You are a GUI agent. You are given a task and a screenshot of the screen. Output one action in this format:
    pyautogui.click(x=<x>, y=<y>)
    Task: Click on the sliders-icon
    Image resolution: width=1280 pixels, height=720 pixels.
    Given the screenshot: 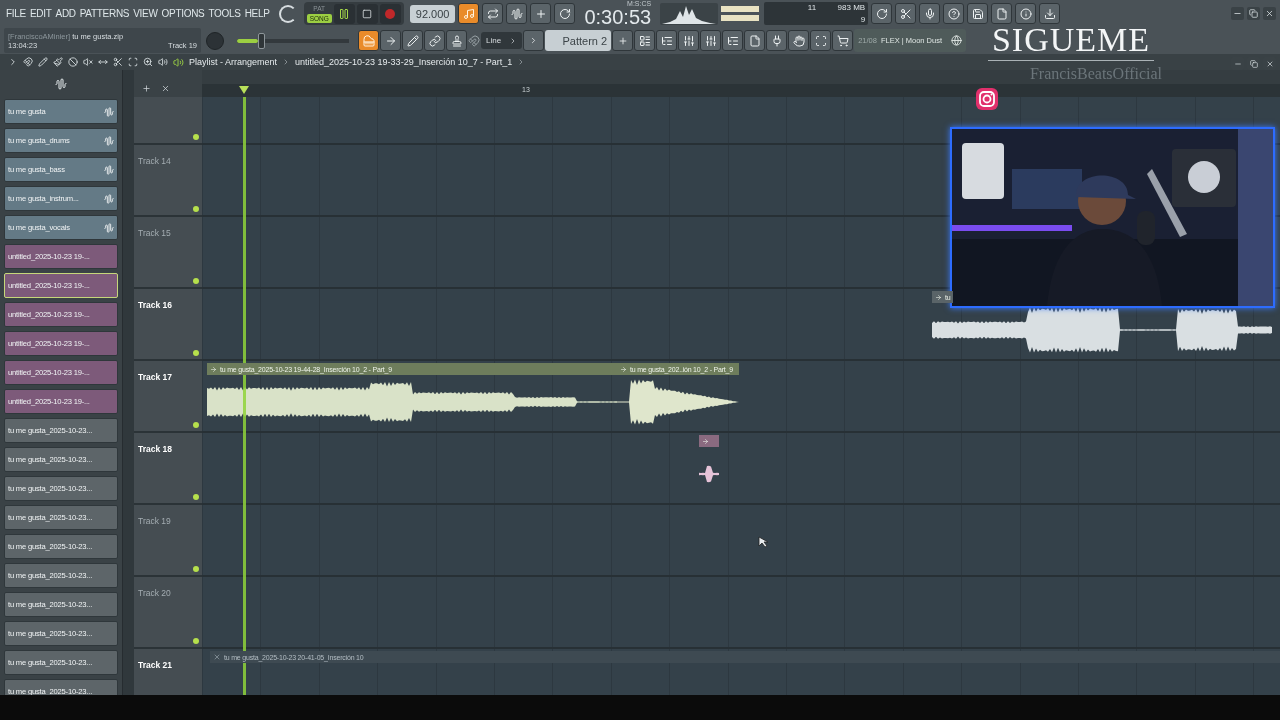 What is the action you would take?
    pyautogui.click(x=688, y=40)
    